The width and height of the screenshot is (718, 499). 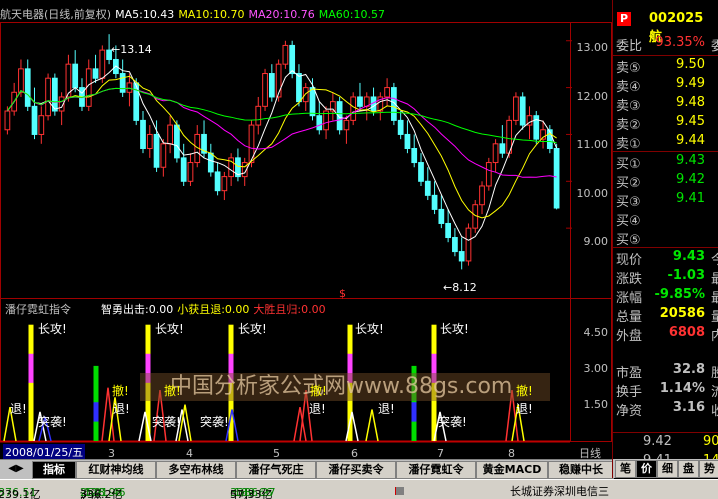 I want to click on tab-indicator: 指标, so click(x=54, y=470).